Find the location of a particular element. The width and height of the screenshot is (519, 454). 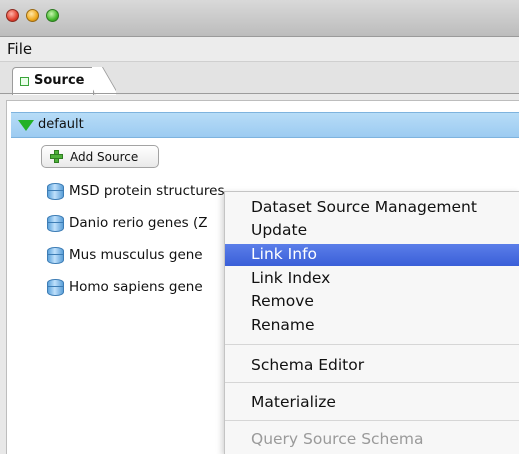

tab-strip: Source is located at coordinates (259, 78).